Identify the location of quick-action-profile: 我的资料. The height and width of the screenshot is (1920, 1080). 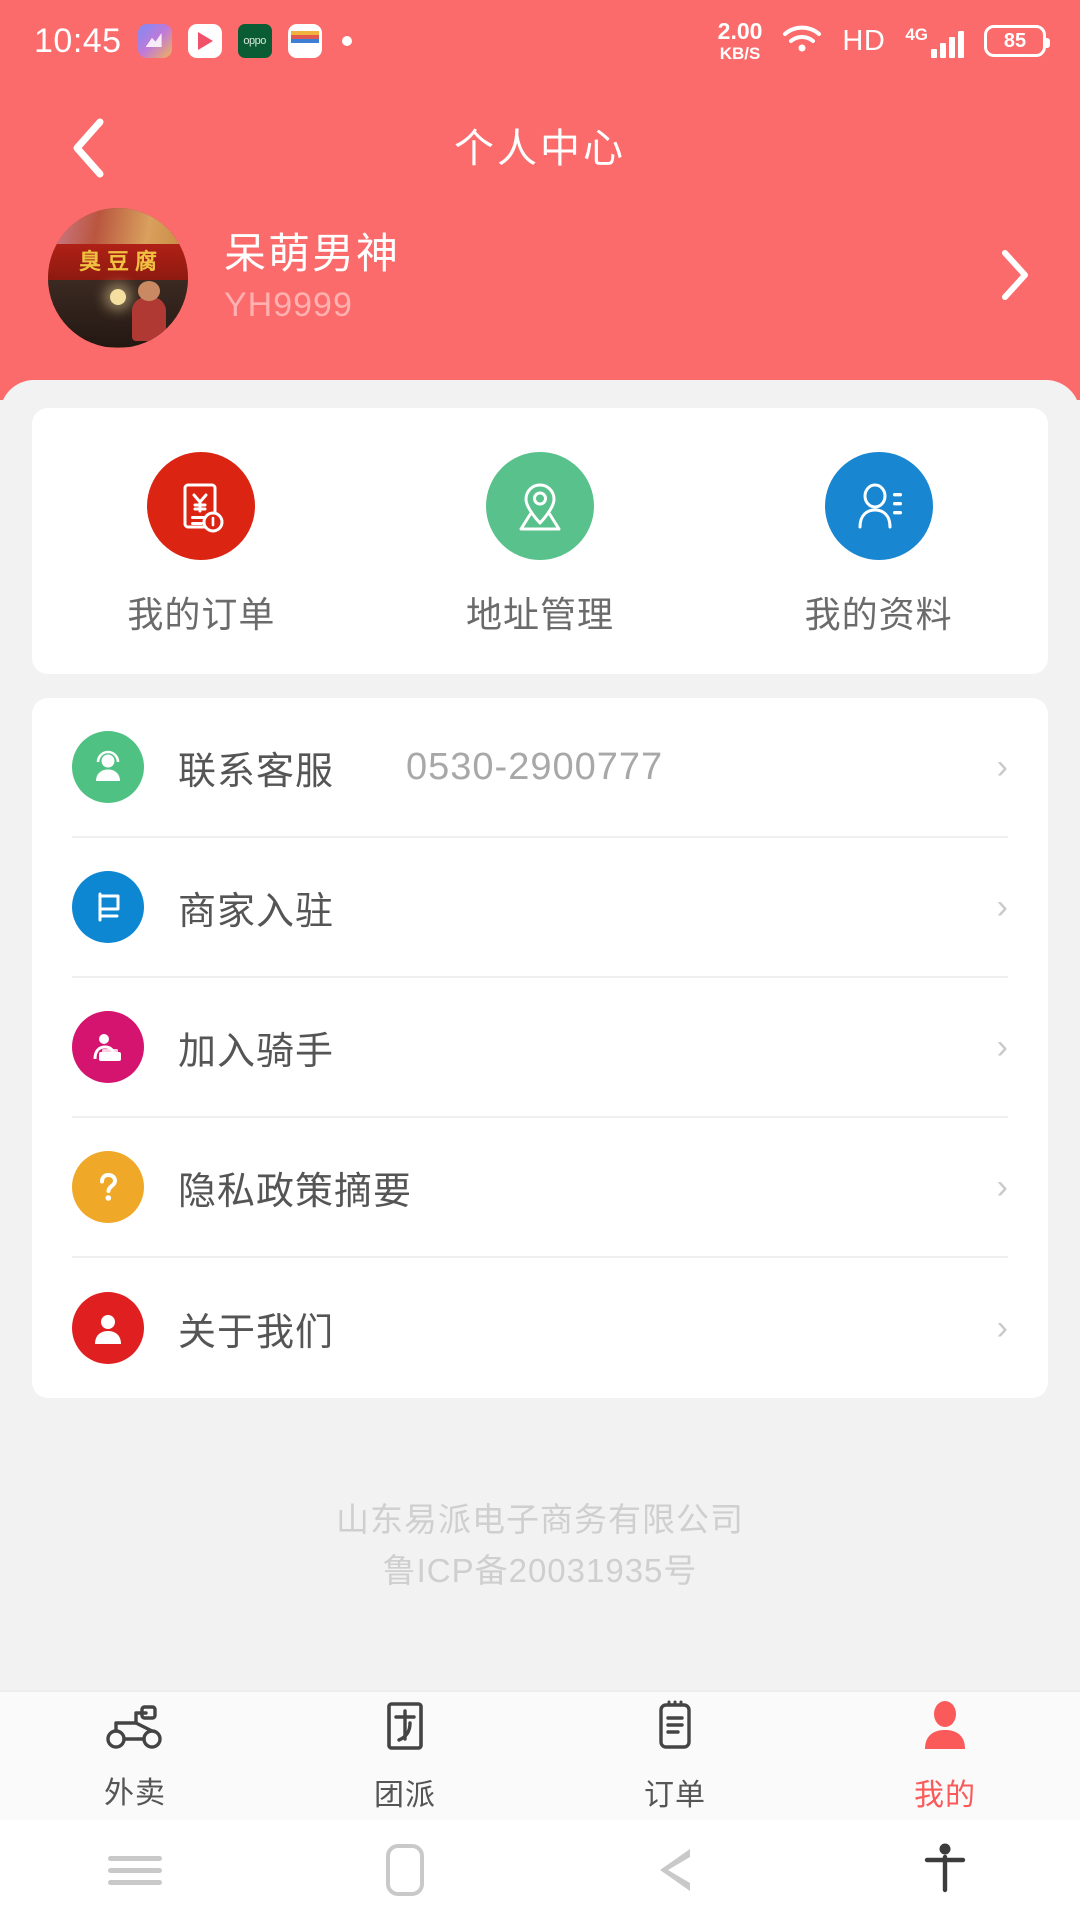
(878, 545).